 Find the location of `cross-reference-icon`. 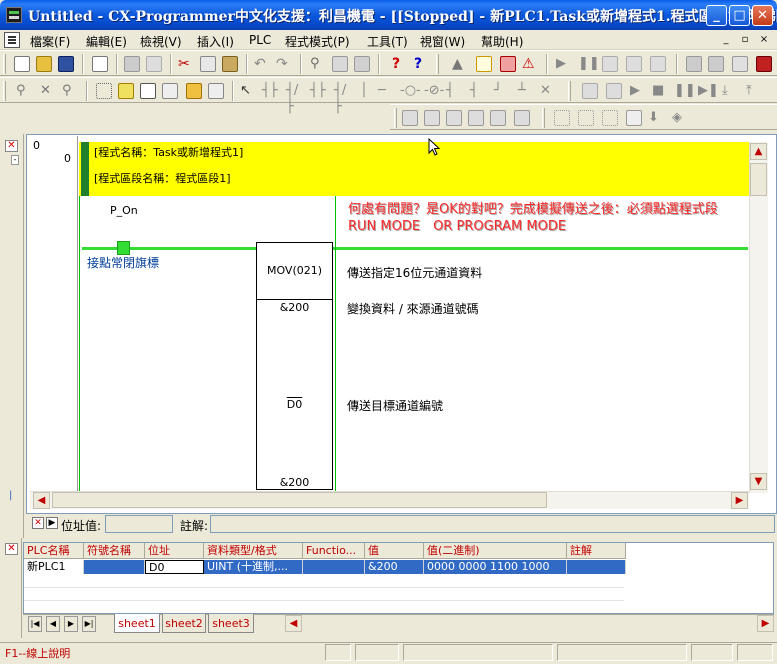

cross-reference-icon is located at coordinates (362, 64).